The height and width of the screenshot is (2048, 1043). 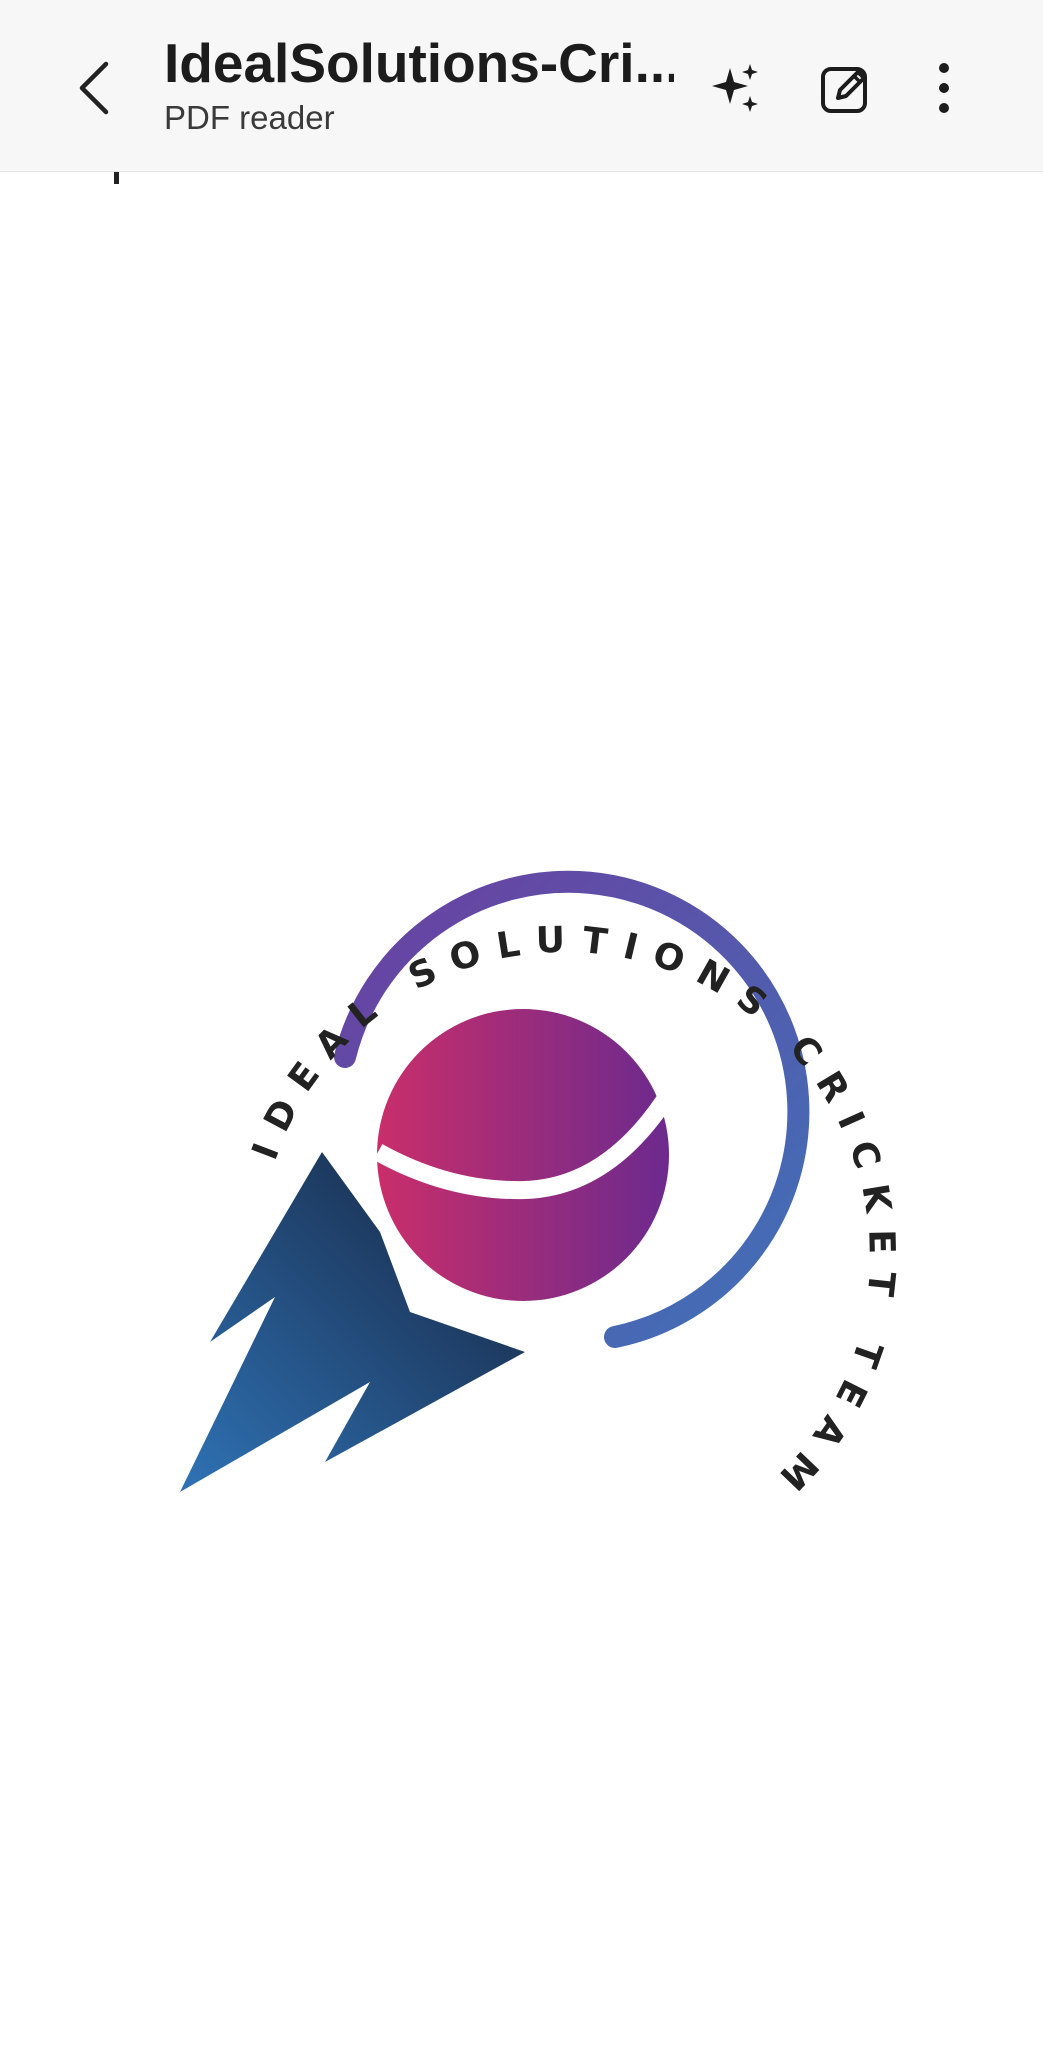 I want to click on title-block: IdealSolutions-Cri... PDF reader, so click(x=419, y=85).